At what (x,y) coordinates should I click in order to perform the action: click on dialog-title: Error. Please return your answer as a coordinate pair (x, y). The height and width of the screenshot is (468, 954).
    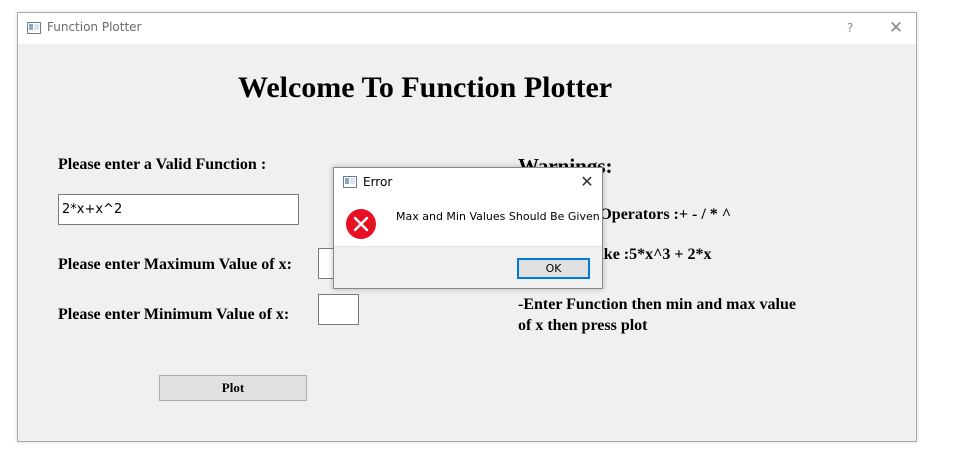
    Looking at the image, I should click on (378, 182).